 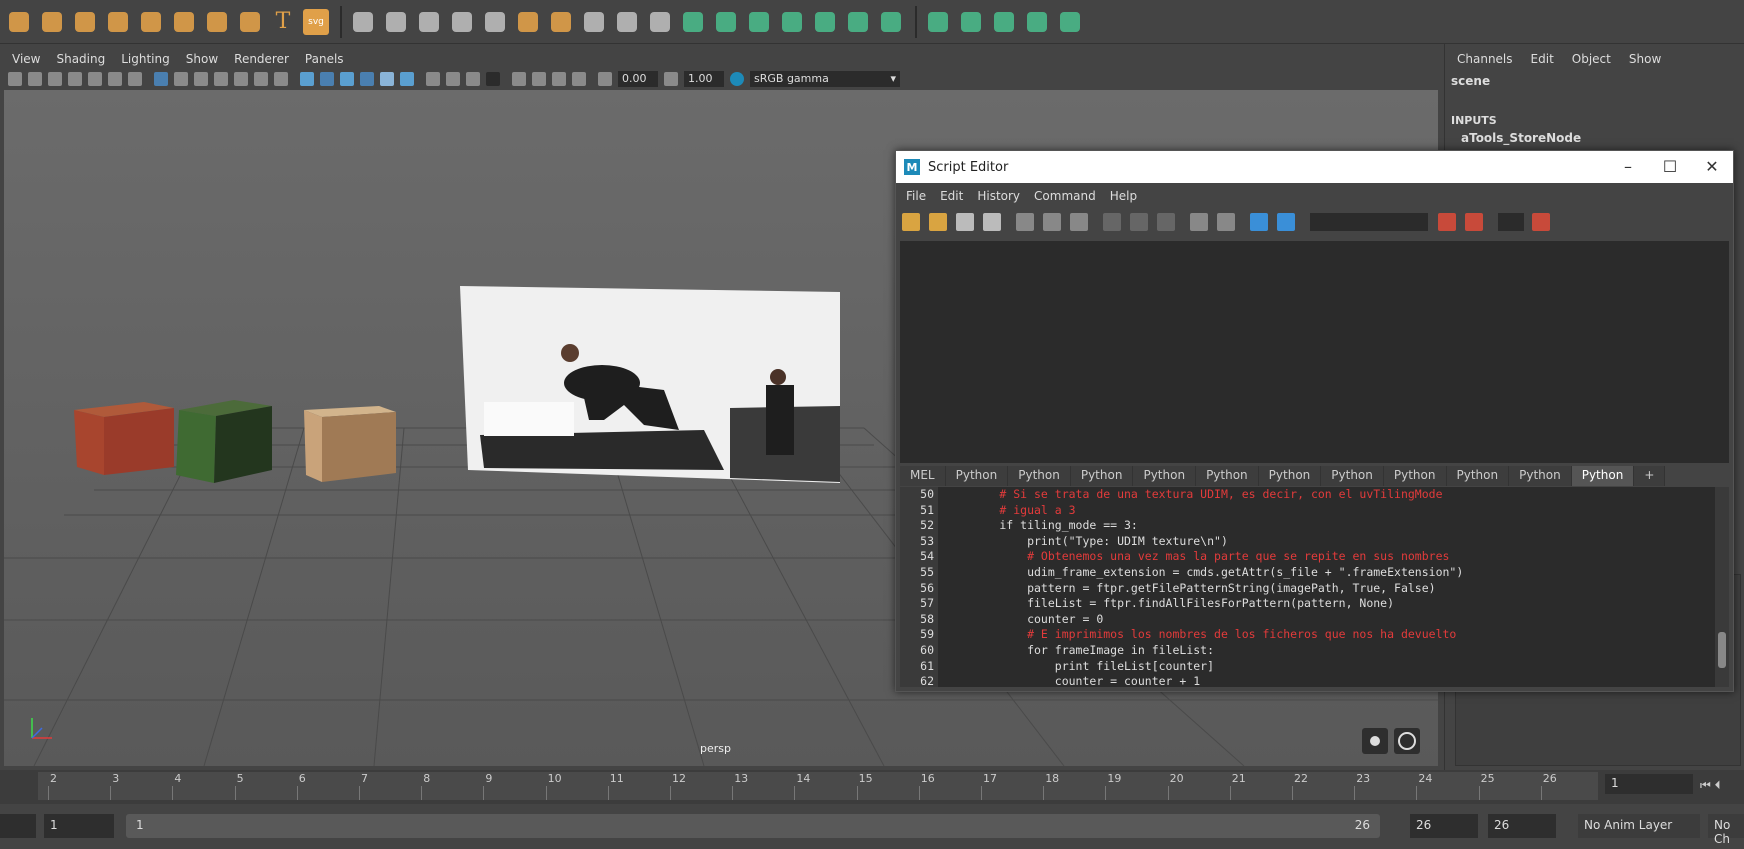 What do you see at coordinates (539, 79) in the screenshot?
I see `xray-icon` at bounding box center [539, 79].